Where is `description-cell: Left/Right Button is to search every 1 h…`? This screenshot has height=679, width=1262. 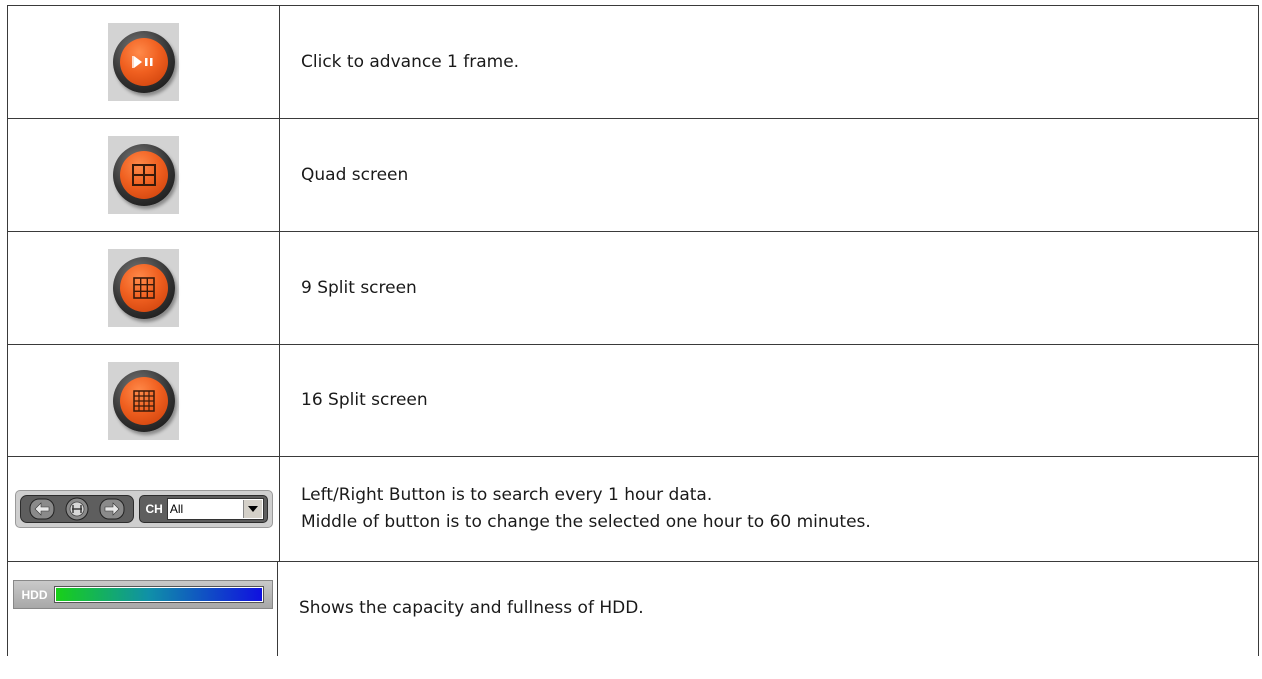 description-cell: Left/Right Button is to search every 1 h… is located at coordinates (769, 509).